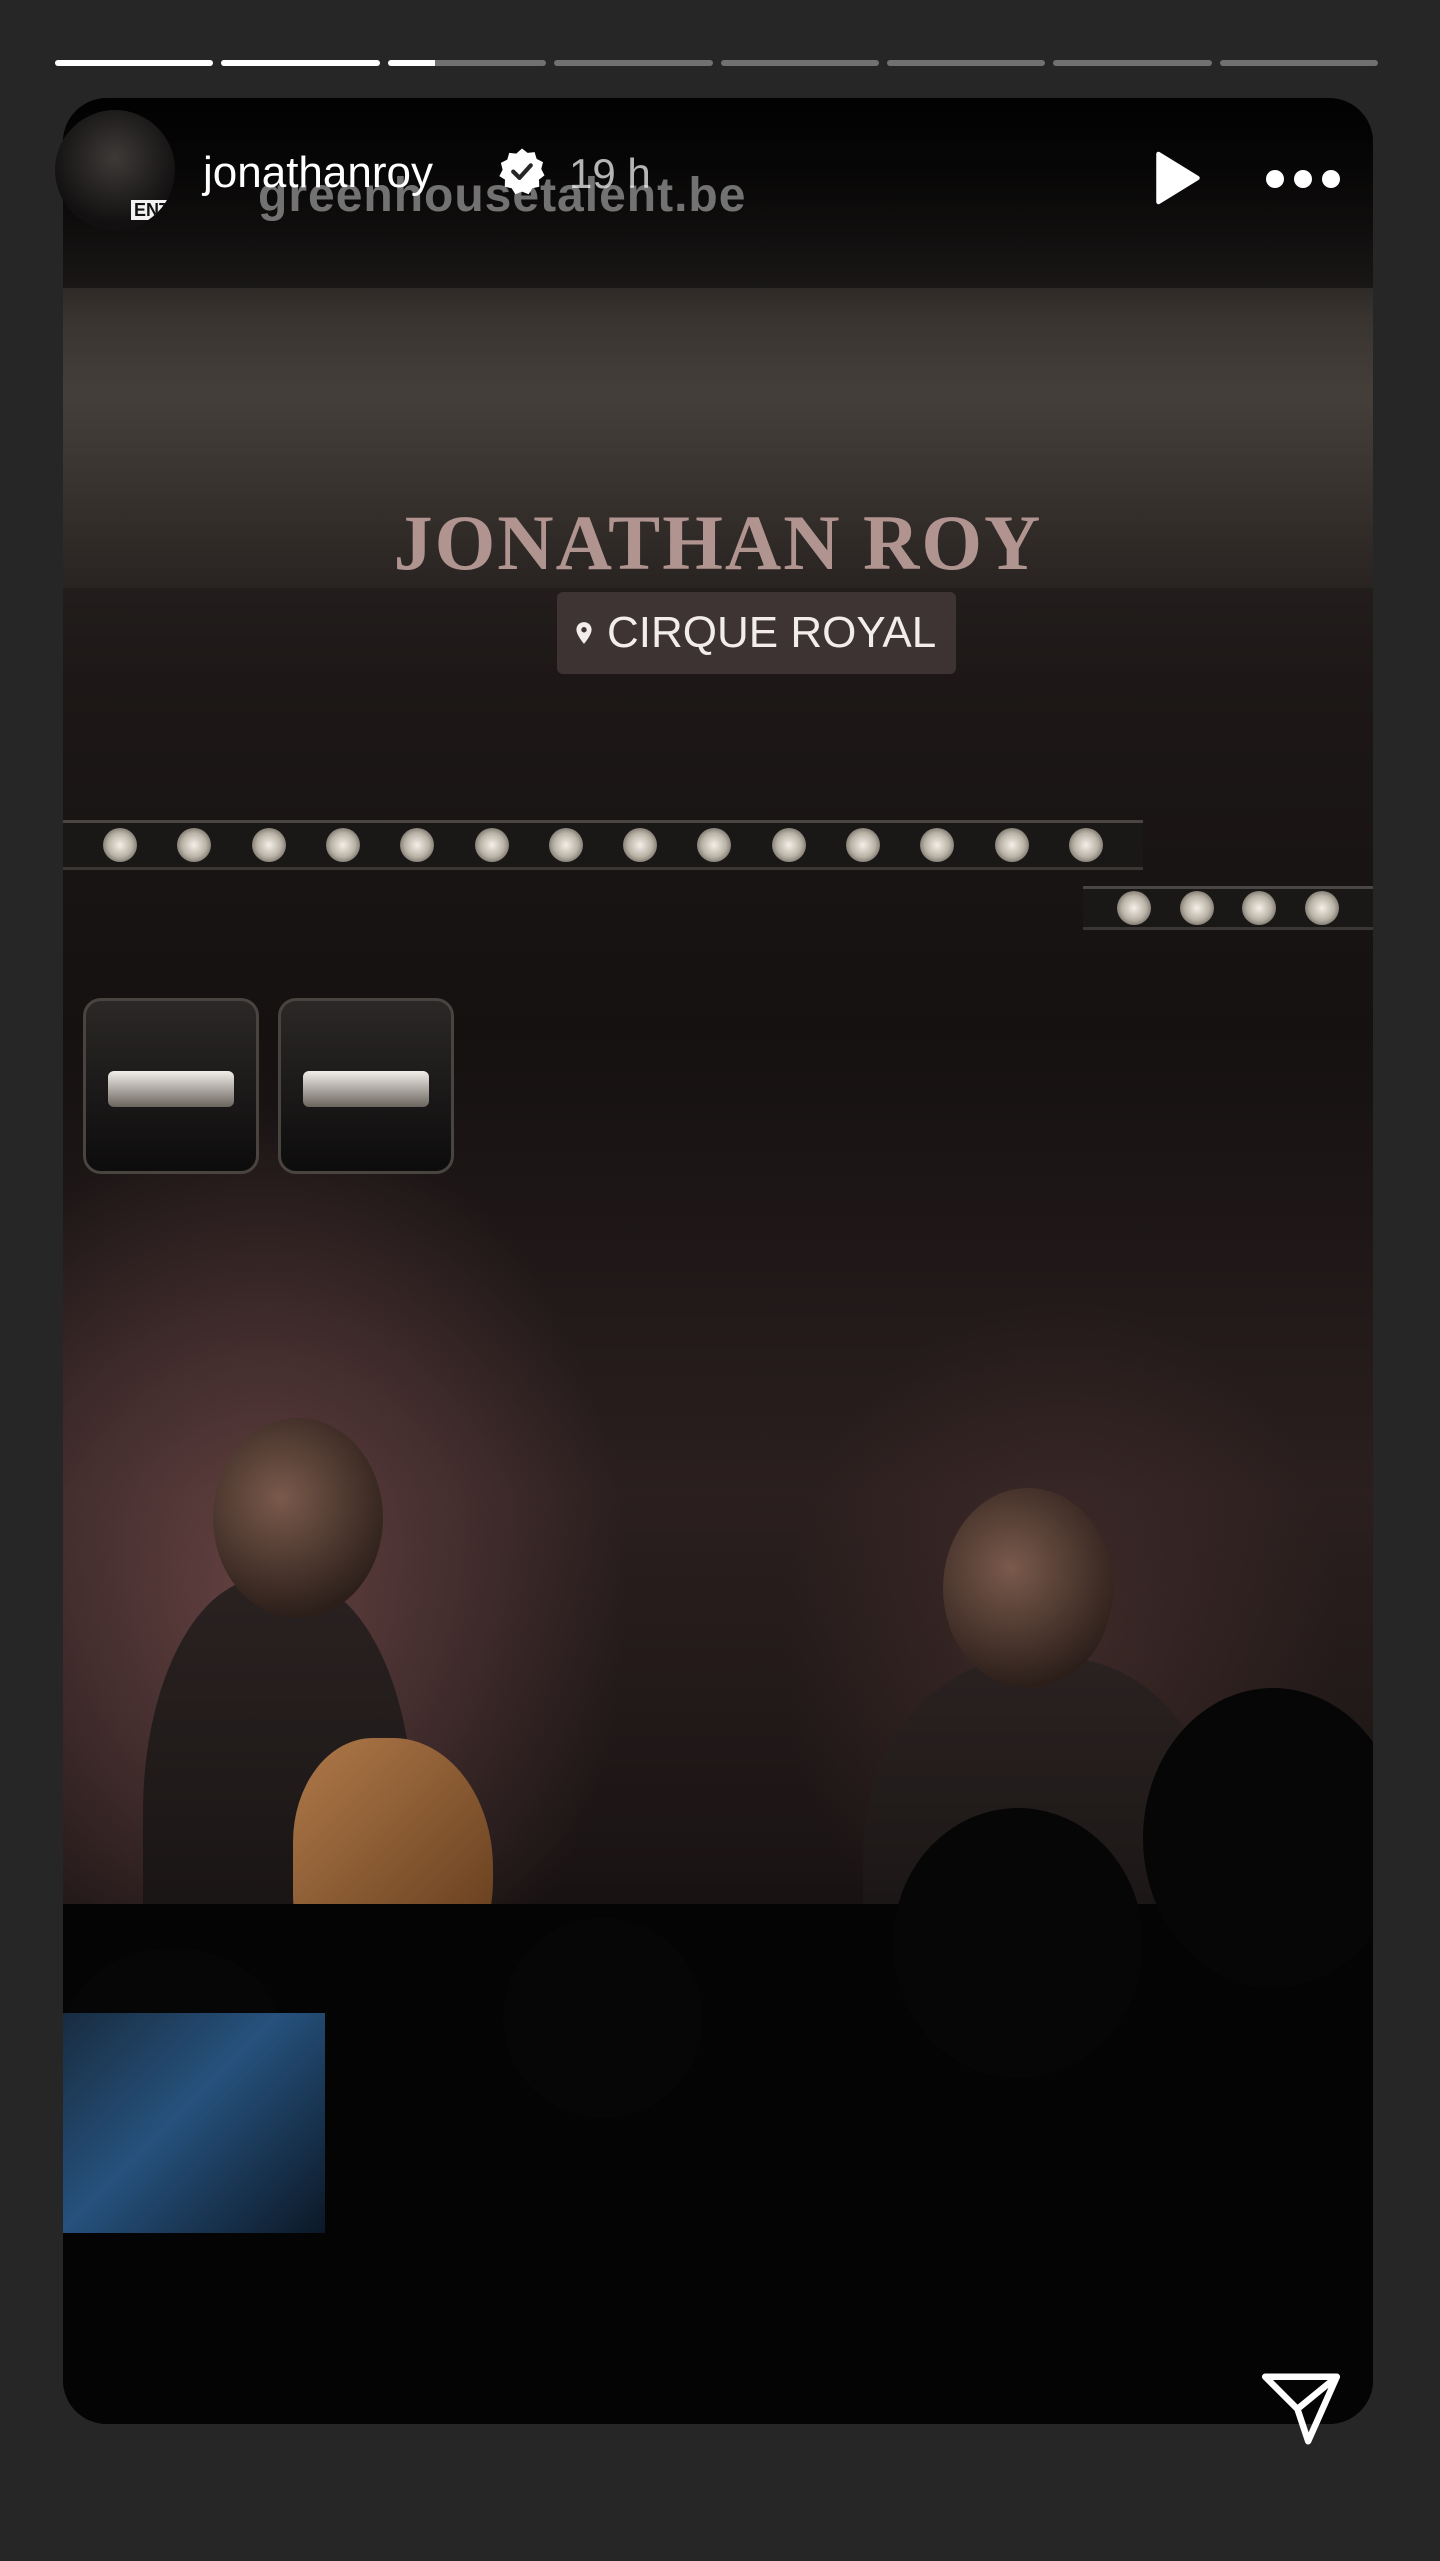  What do you see at coordinates (772, 632) in the screenshot?
I see `location-label: CIRQUE ROYAL` at bounding box center [772, 632].